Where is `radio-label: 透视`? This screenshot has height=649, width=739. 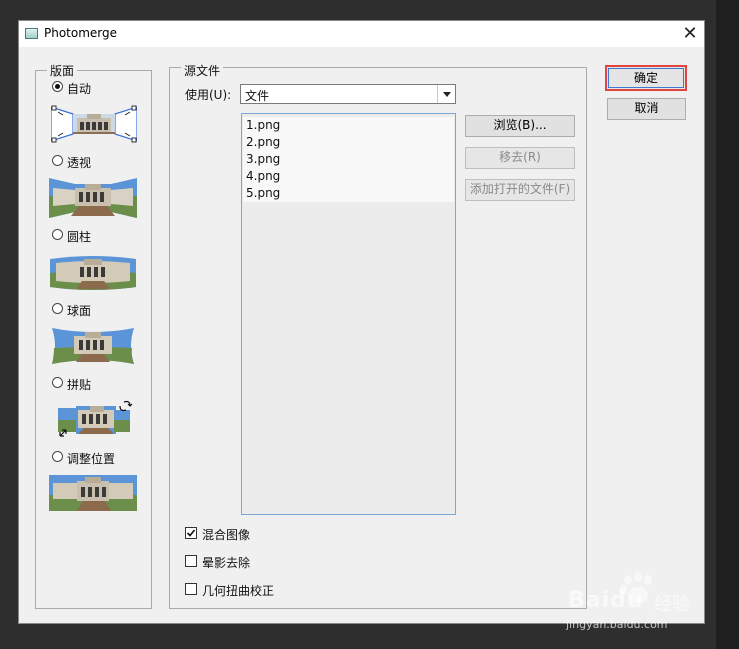 radio-label: 透视 is located at coordinates (79, 163).